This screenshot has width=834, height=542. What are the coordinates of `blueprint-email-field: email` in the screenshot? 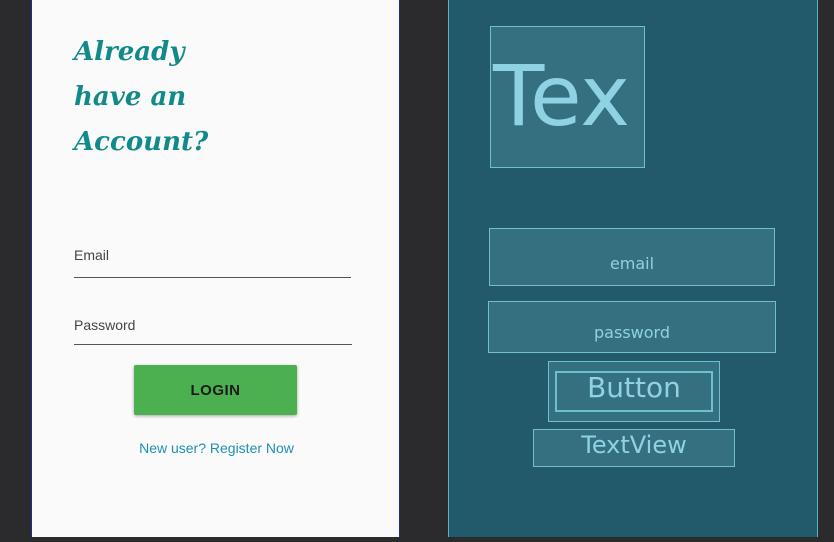 It's located at (632, 257).